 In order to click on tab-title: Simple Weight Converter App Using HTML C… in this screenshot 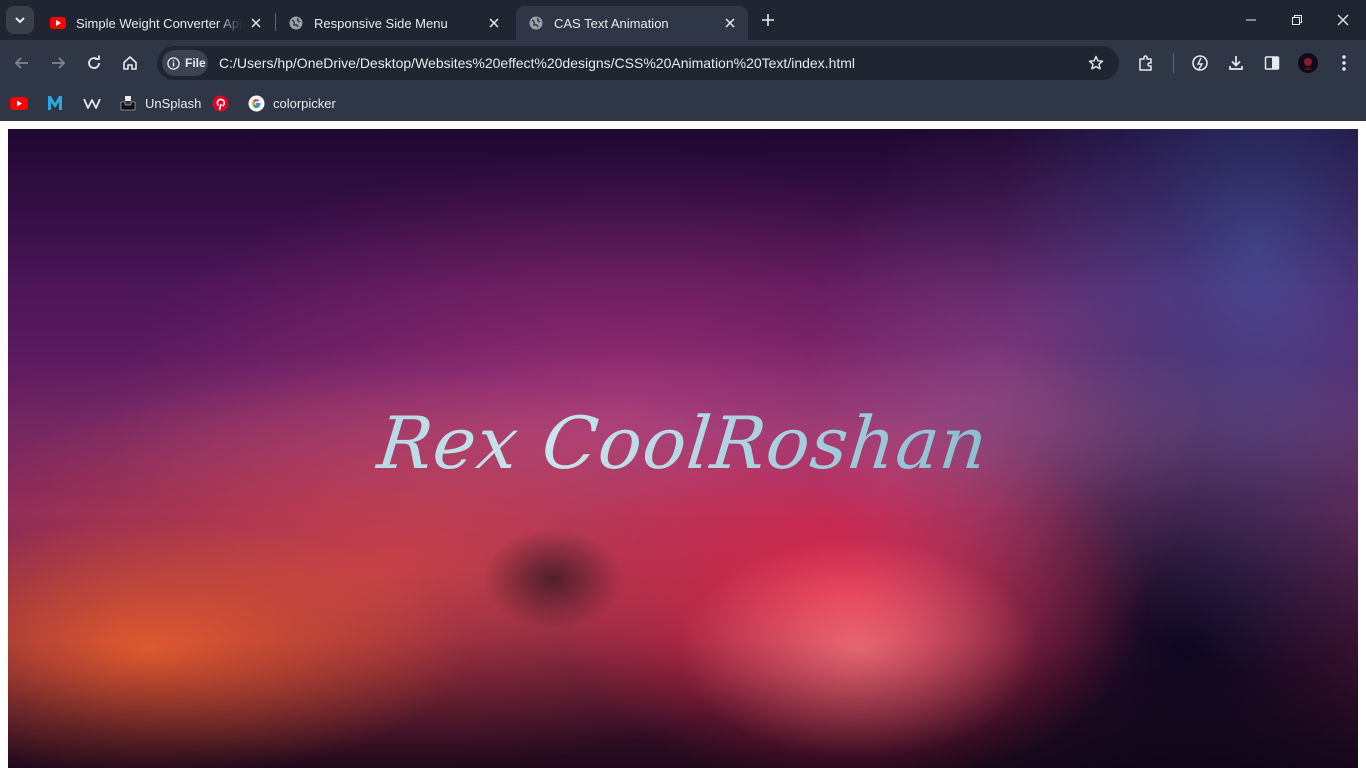, I will do `click(159, 23)`.